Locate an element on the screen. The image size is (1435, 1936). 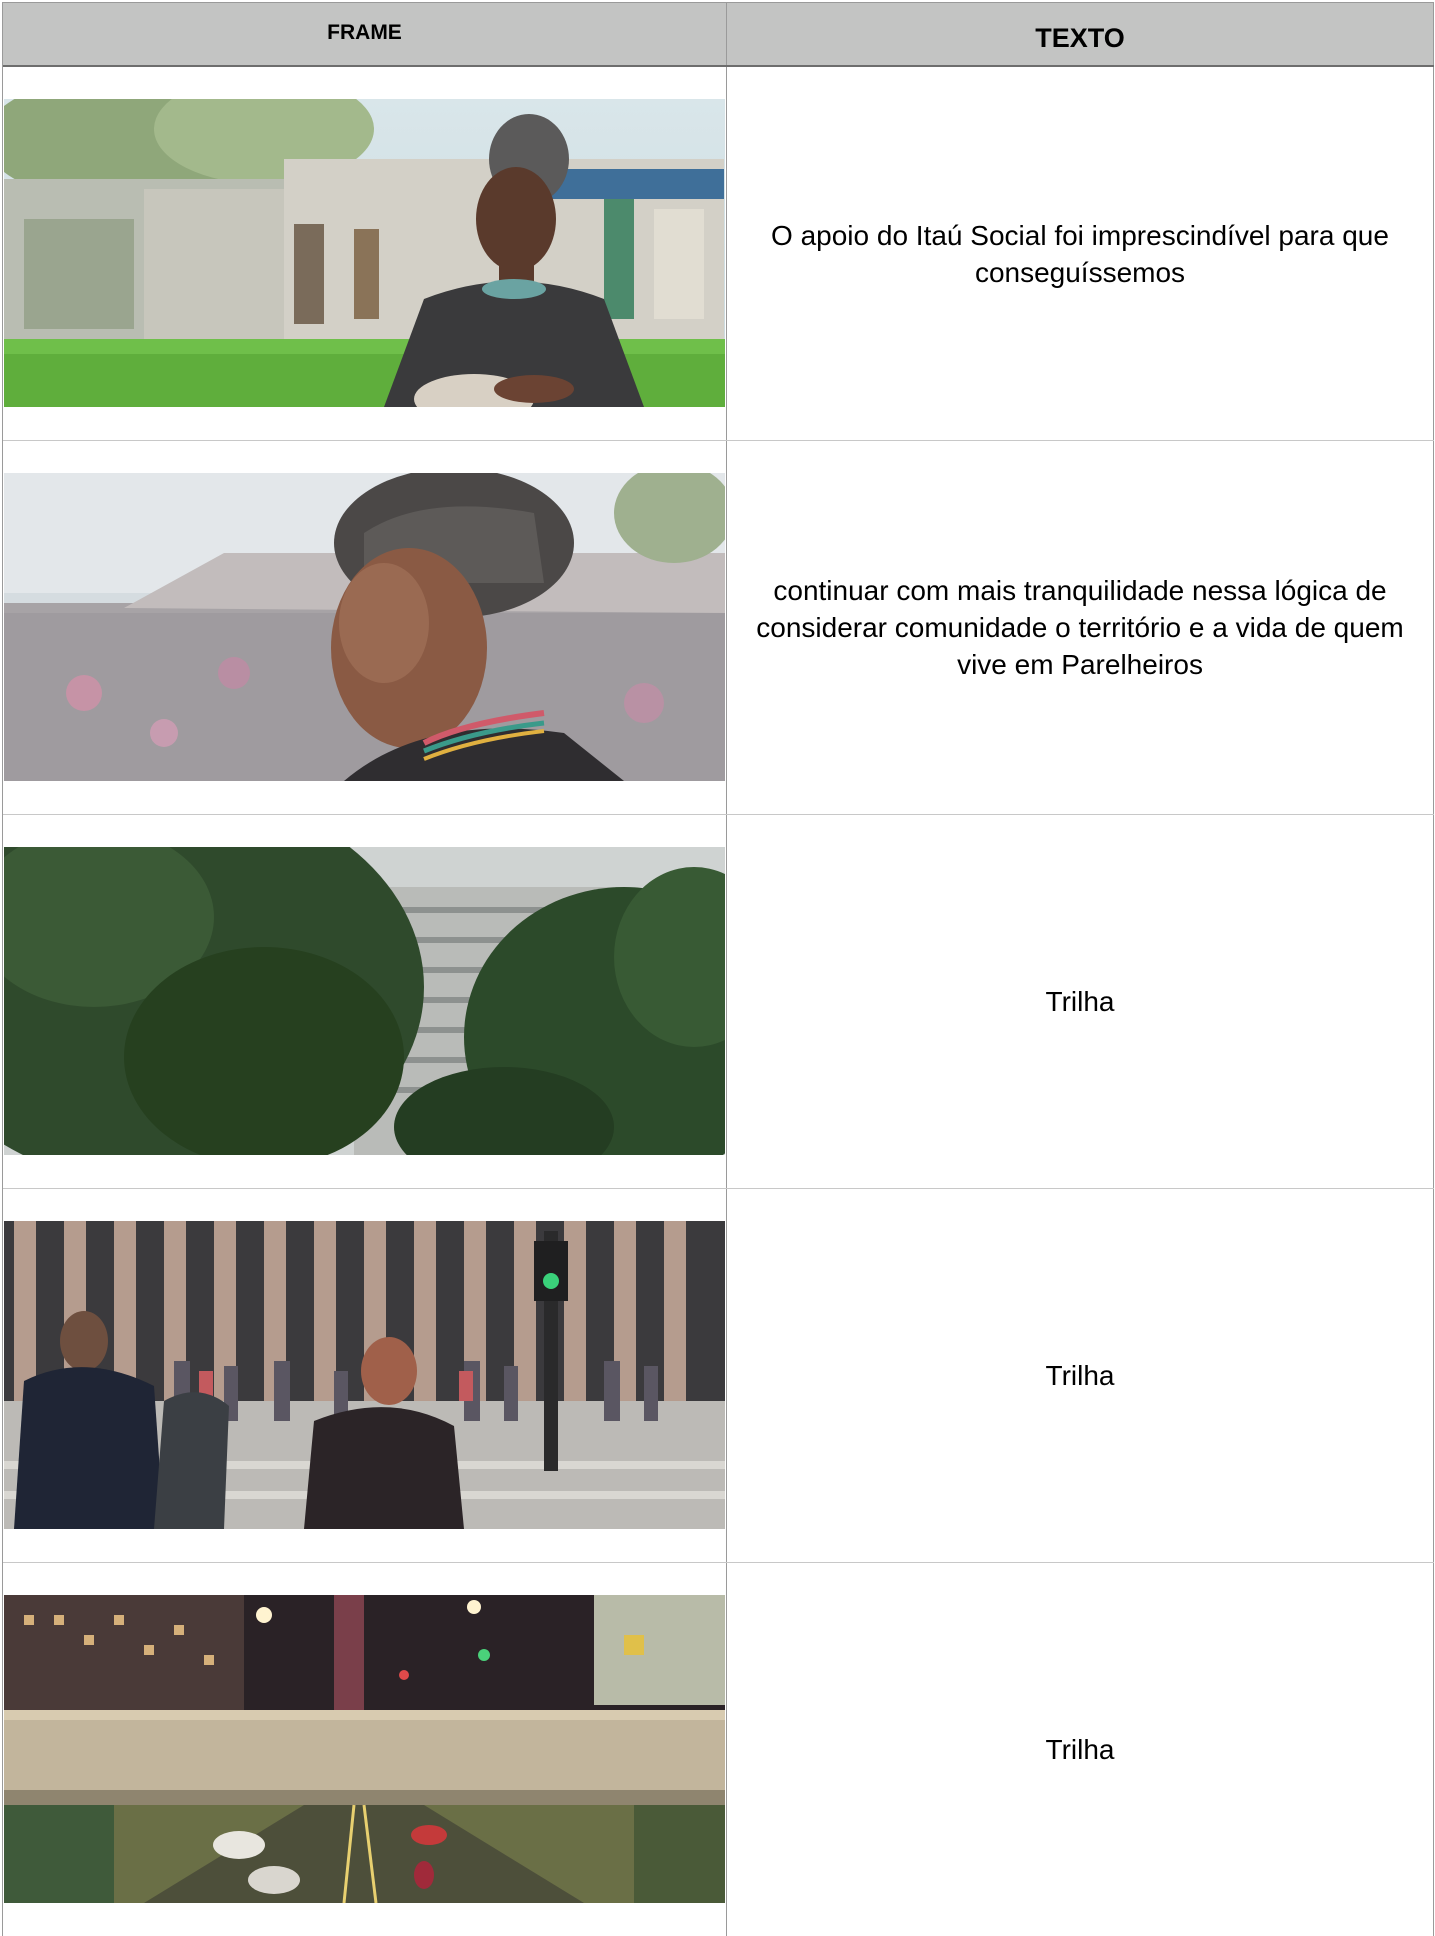
woman-seated-outdoors-photo is located at coordinates (364, 253).